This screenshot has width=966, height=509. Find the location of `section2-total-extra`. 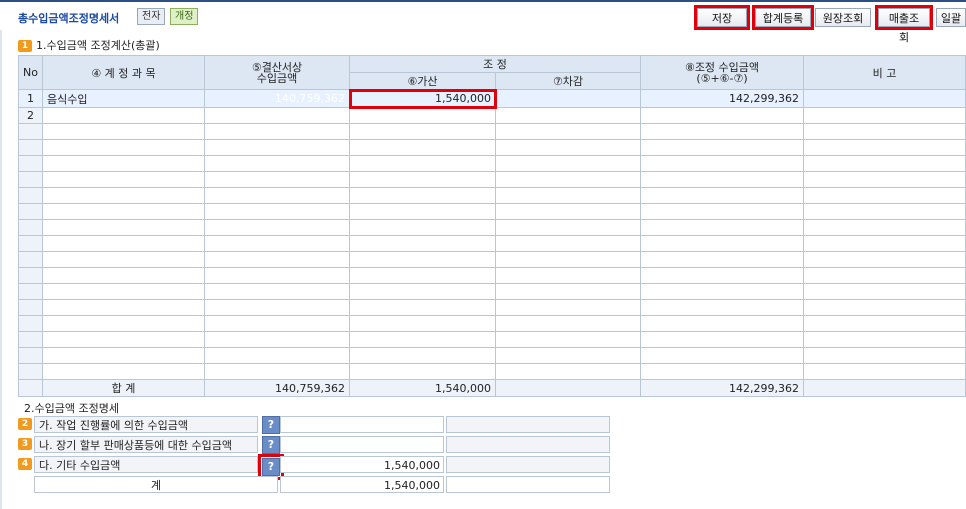

section2-total-extra is located at coordinates (528, 484).